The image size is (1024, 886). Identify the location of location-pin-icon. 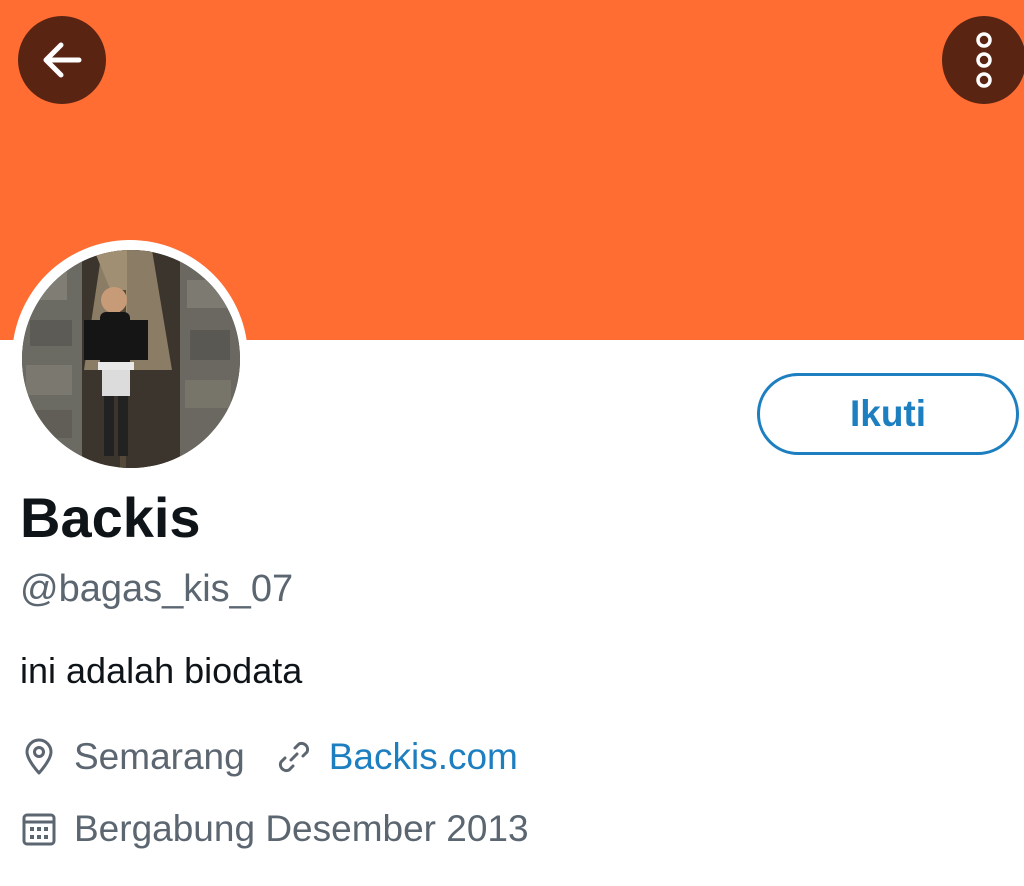
(39, 756).